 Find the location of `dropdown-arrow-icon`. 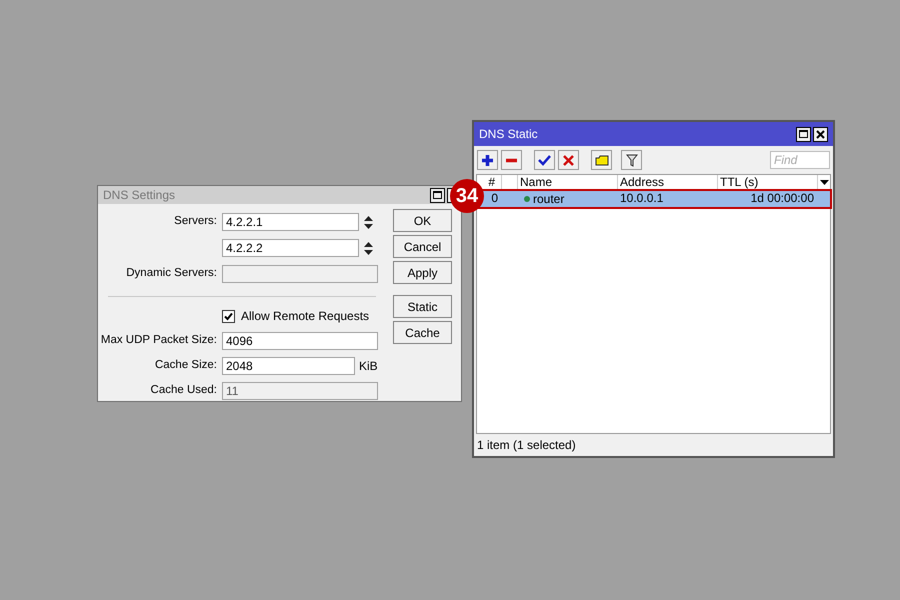

dropdown-arrow-icon is located at coordinates (824, 182).